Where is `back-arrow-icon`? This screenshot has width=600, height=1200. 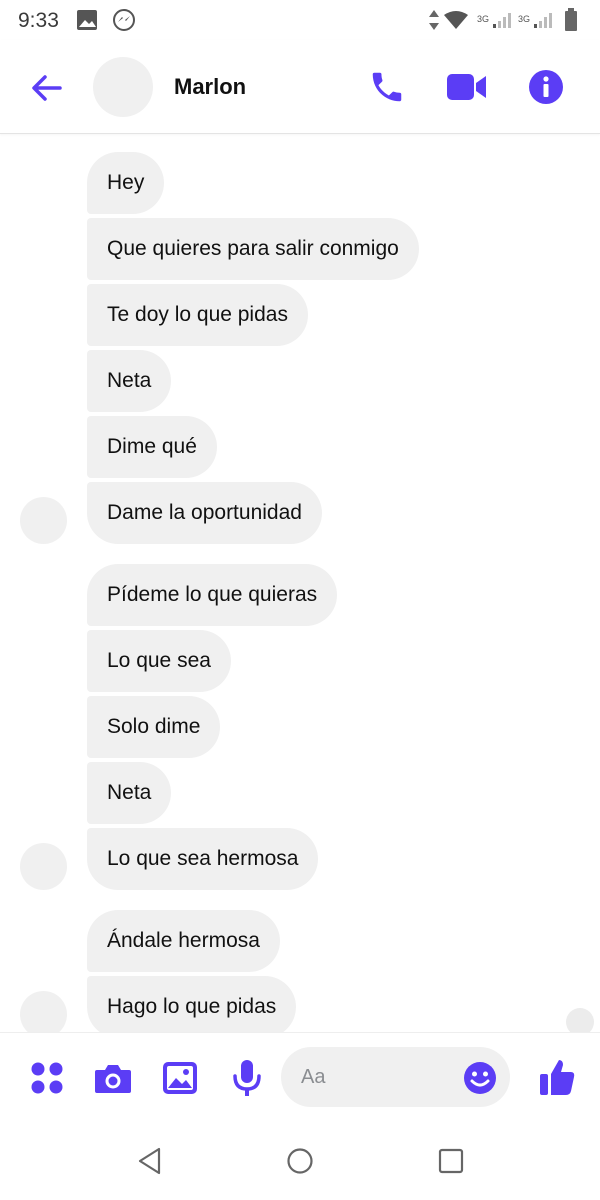
back-arrow-icon is located at coordinates (47, 88).